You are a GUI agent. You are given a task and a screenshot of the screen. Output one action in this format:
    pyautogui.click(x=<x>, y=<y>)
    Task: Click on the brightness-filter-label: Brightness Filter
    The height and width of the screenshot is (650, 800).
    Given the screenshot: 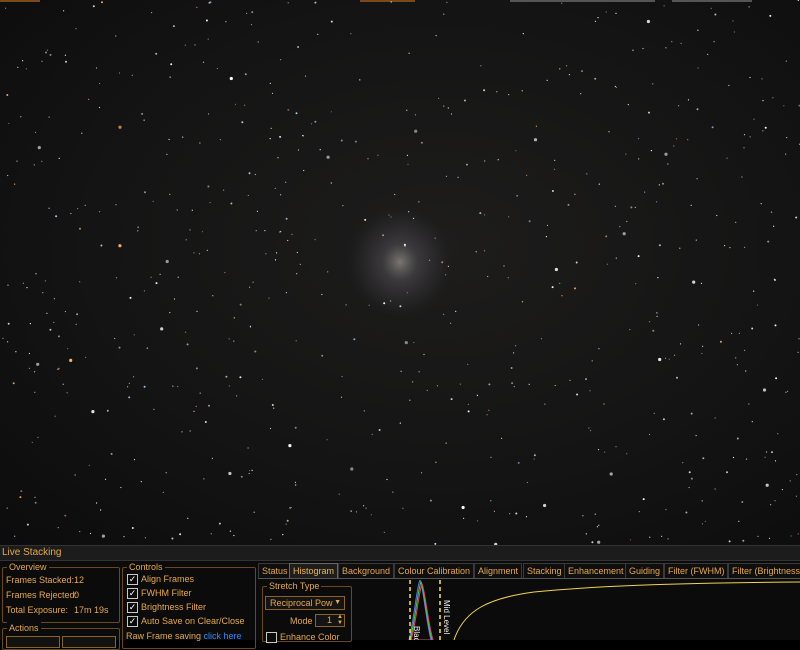 What is the action you would take?
    pyautogui.click(x=174, y=607)
    